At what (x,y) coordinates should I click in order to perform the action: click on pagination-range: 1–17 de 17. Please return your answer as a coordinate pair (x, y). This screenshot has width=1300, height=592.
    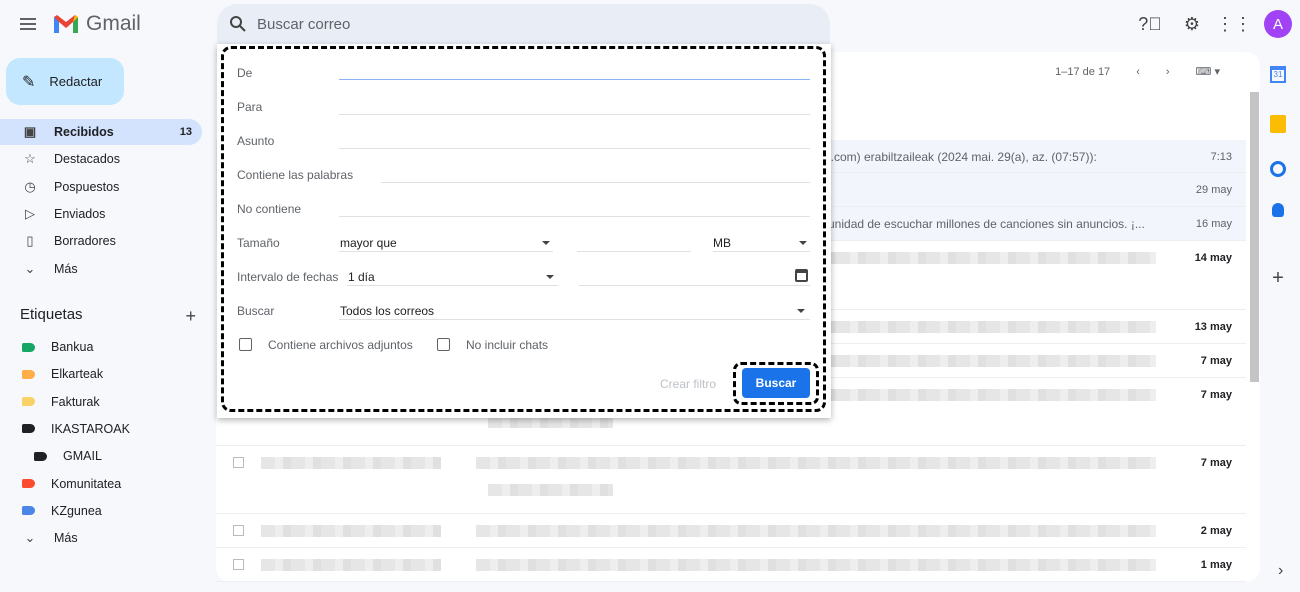
    Looking at the image, I should click on (1083, 71).